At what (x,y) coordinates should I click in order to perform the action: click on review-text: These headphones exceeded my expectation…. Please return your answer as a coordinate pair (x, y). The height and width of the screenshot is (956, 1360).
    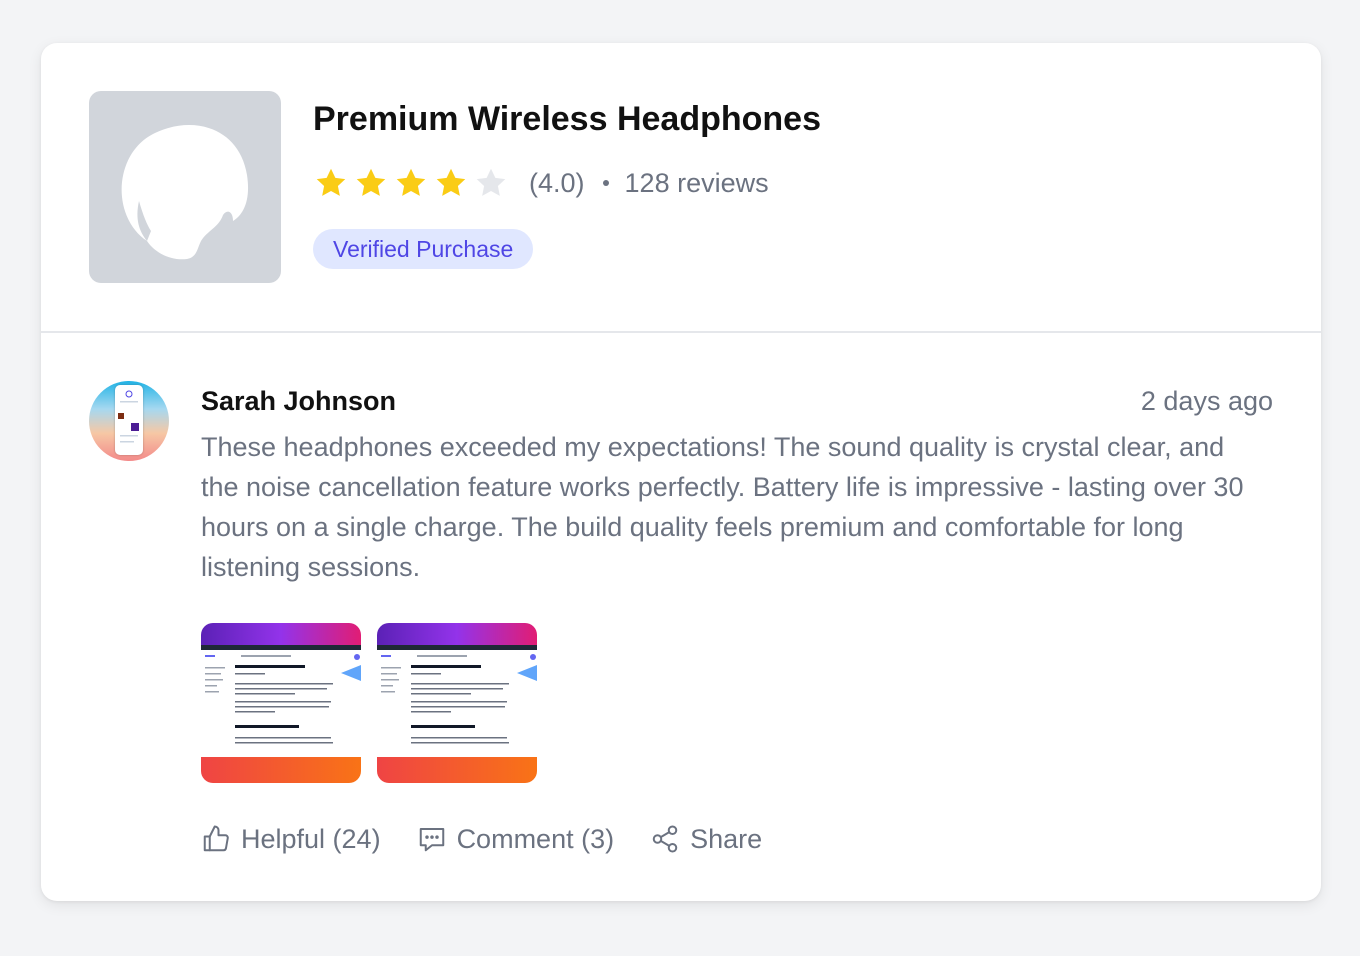
    Looking at the image, I should click on (722, 507).